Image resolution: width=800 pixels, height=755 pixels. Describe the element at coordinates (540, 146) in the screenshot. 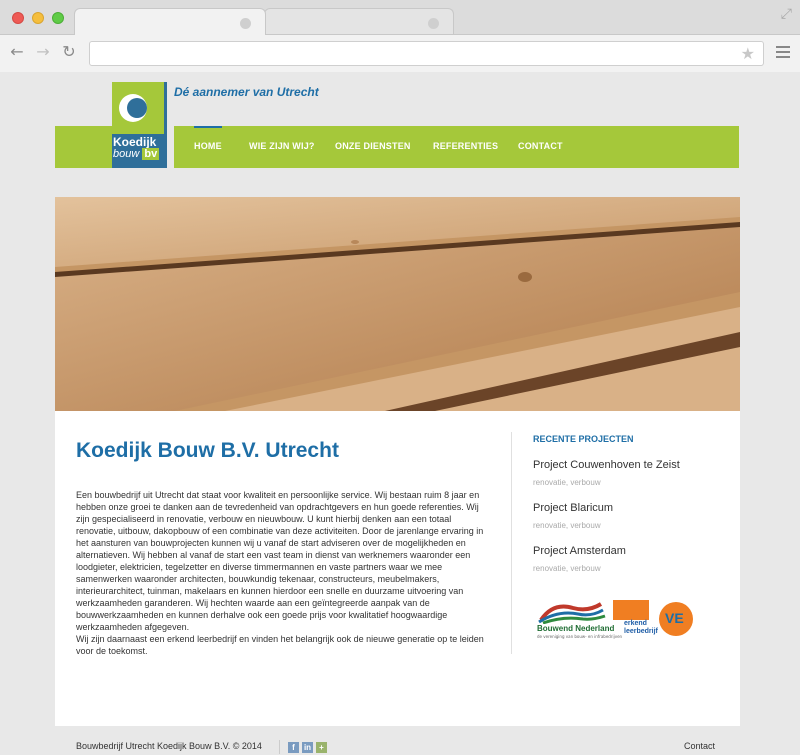

I see `nav-item-contact: CONTACT` at that location.